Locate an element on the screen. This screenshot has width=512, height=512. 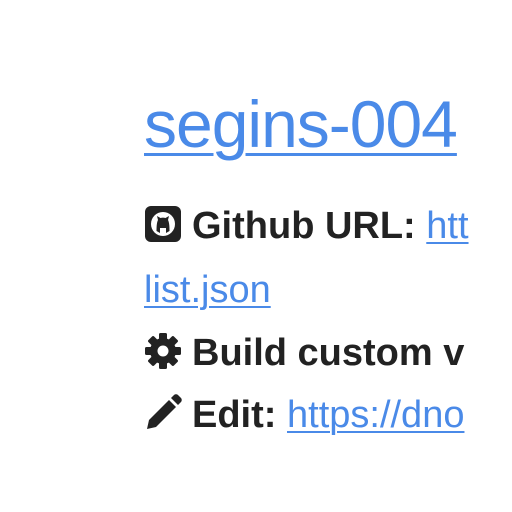
edit-label: Edit: is located at coordinates (234, 415).